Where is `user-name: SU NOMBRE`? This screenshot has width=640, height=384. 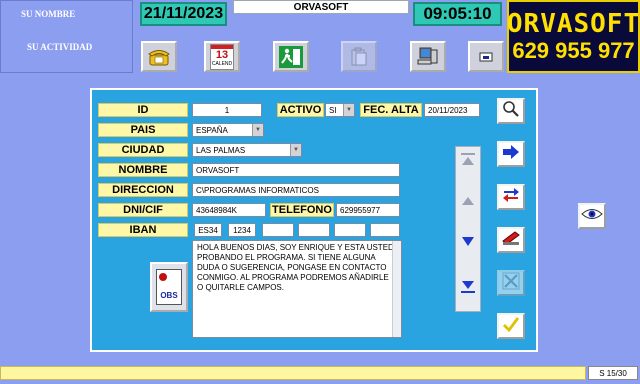 user-name: SU NOMBRE is located at coordinates (48, 14).